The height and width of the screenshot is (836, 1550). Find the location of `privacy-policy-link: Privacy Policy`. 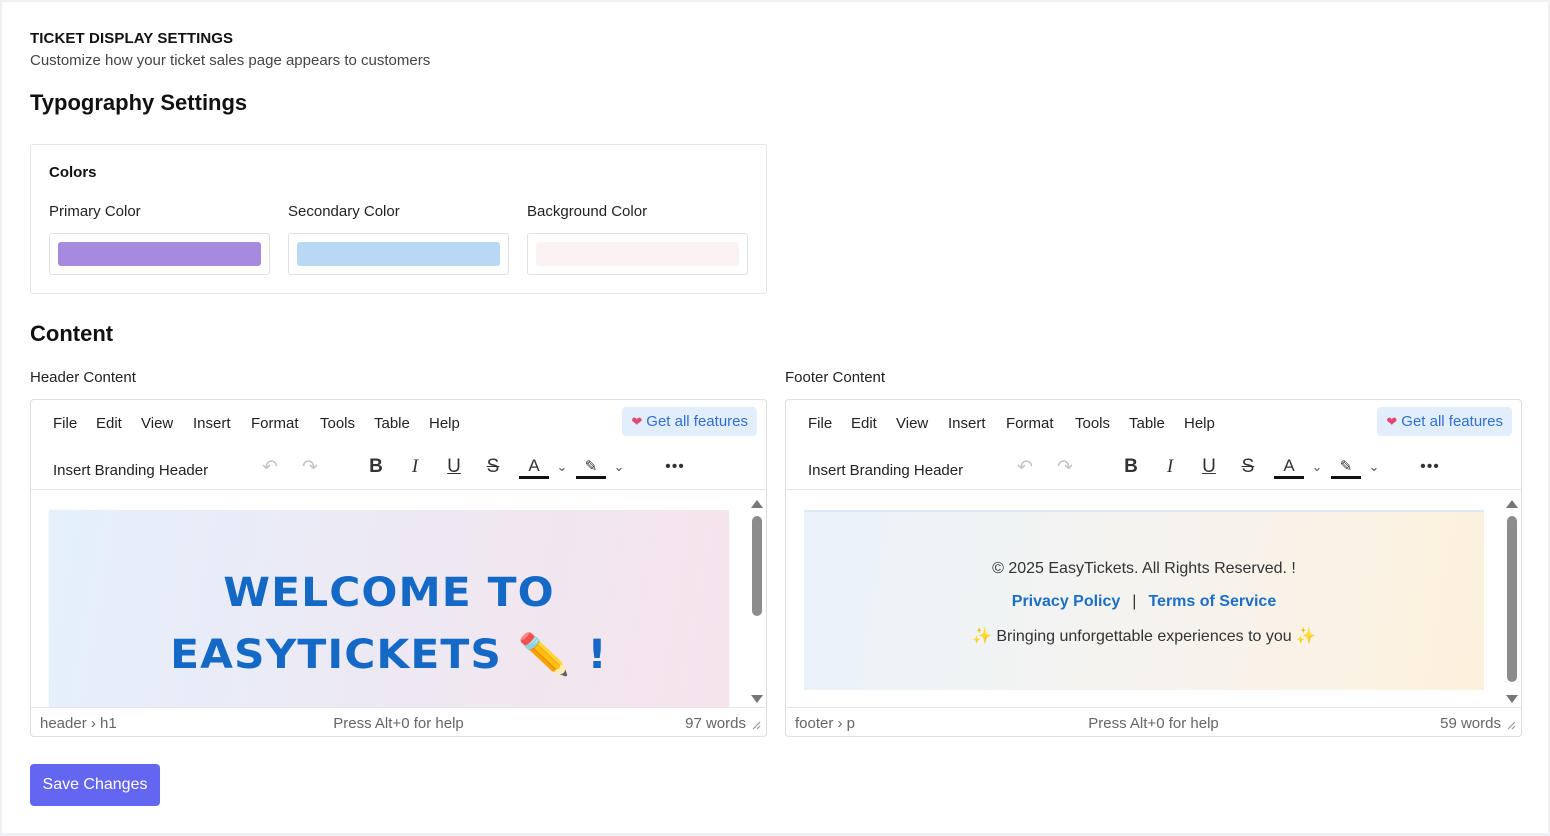

privacy-policy-link: Privacy Policy is located at coordinates (1066, 601).